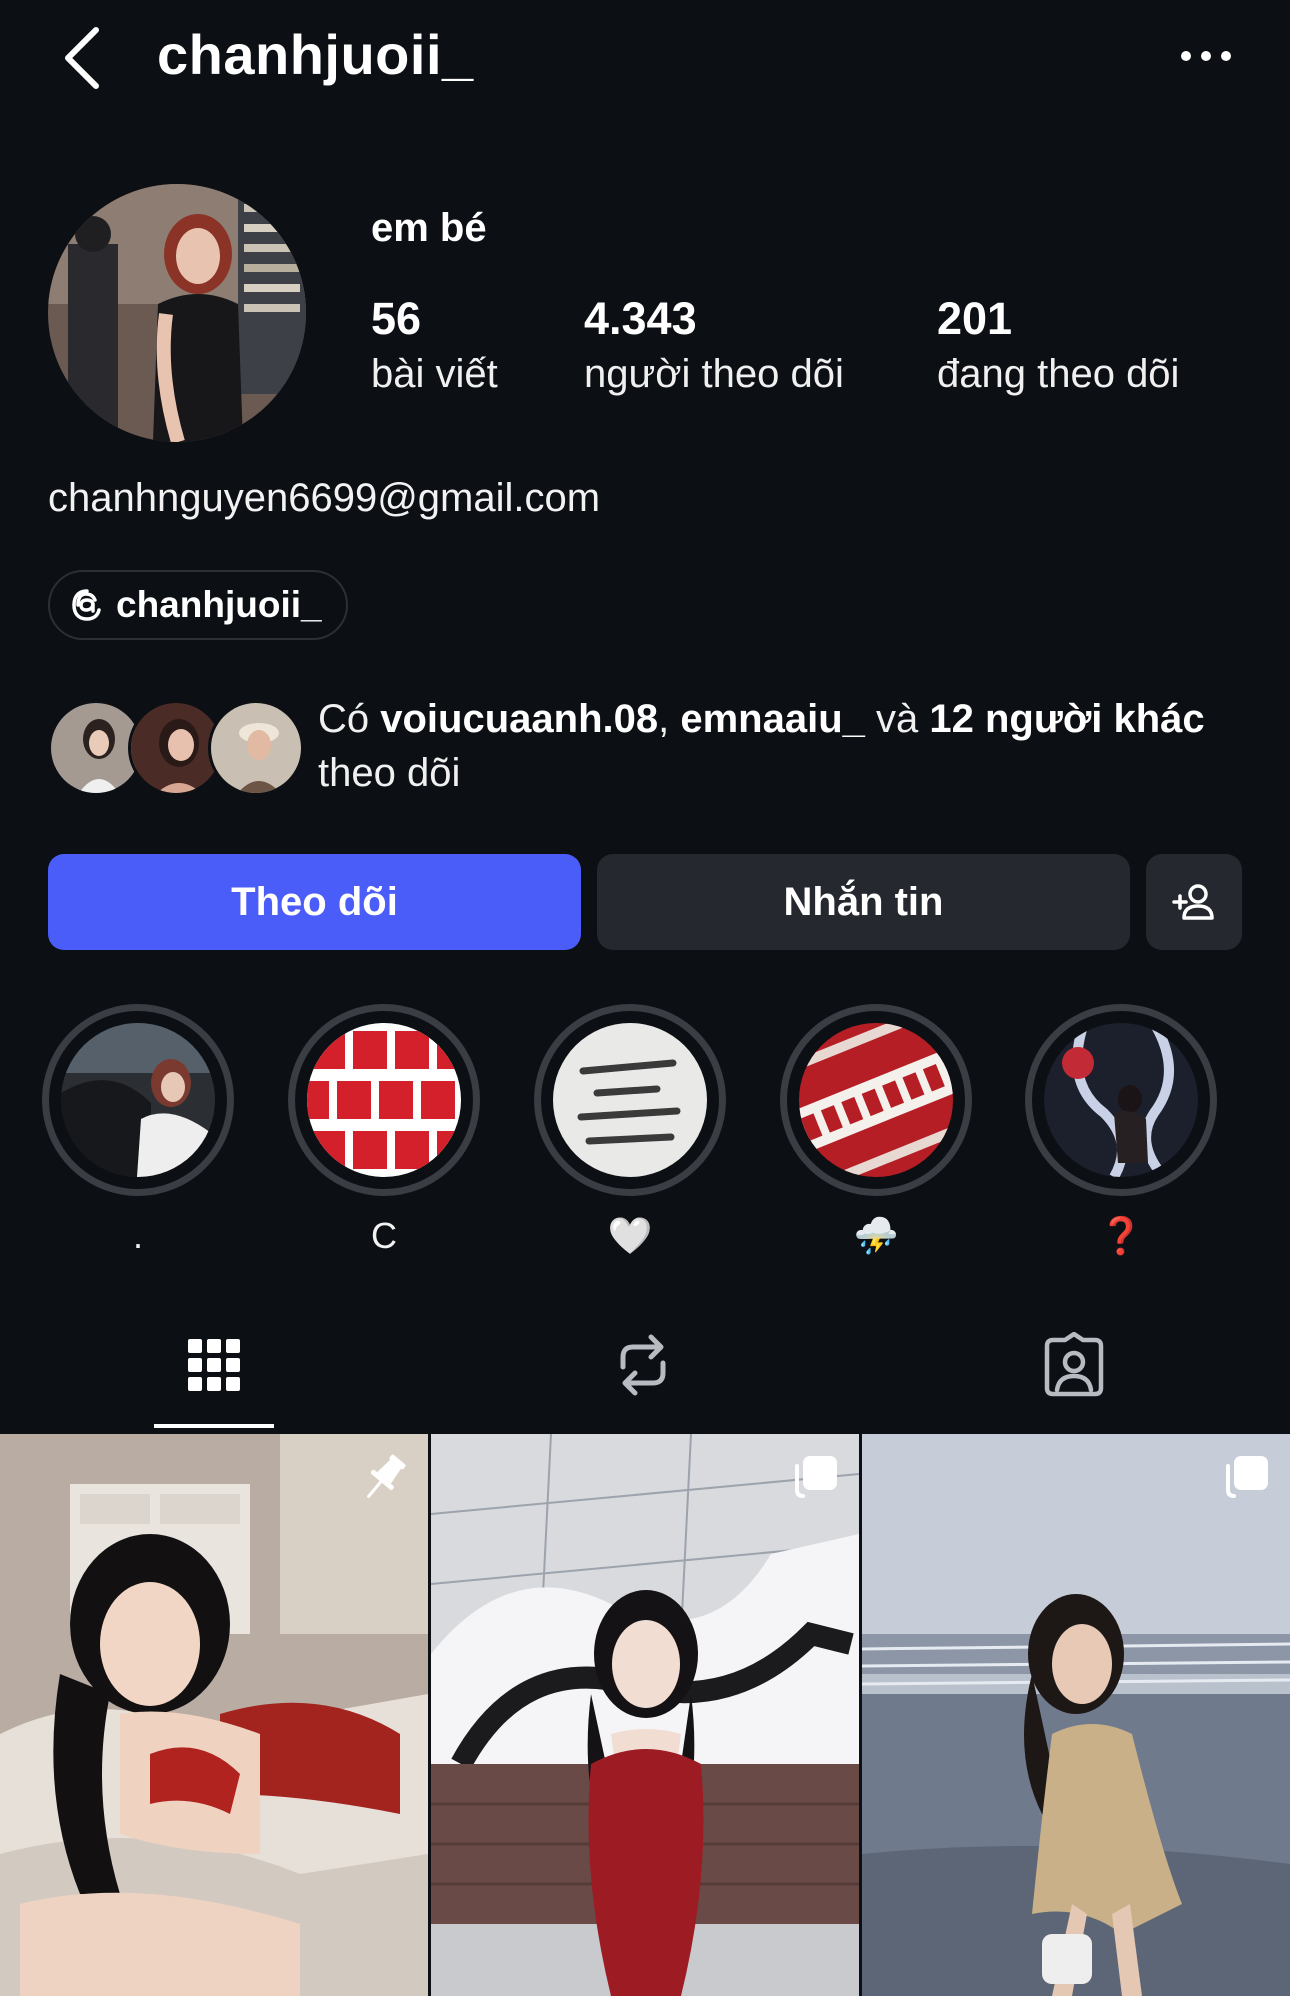 The height and width of the screenshot is (1996, 1290). Describe the element at coordinates (876, 1235) in the screenshot. I see `highlight-label: ⛈️` at that location.